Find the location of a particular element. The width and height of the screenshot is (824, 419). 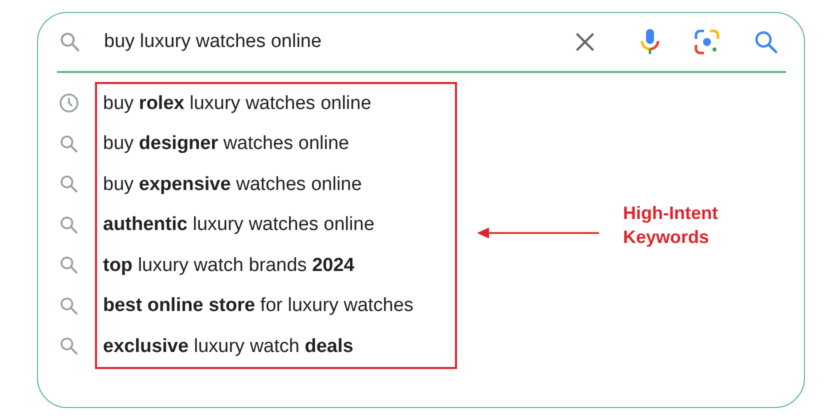

suggestion-item: authentic luxury watches online is located at coordinates (238, 225).